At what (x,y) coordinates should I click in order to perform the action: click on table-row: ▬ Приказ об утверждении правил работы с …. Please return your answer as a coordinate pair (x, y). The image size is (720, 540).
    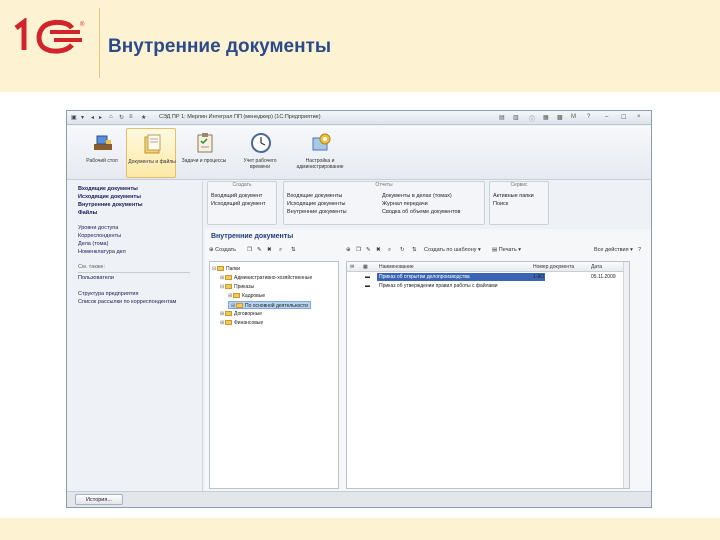
    Looking at the image, I should click on (488, 286).